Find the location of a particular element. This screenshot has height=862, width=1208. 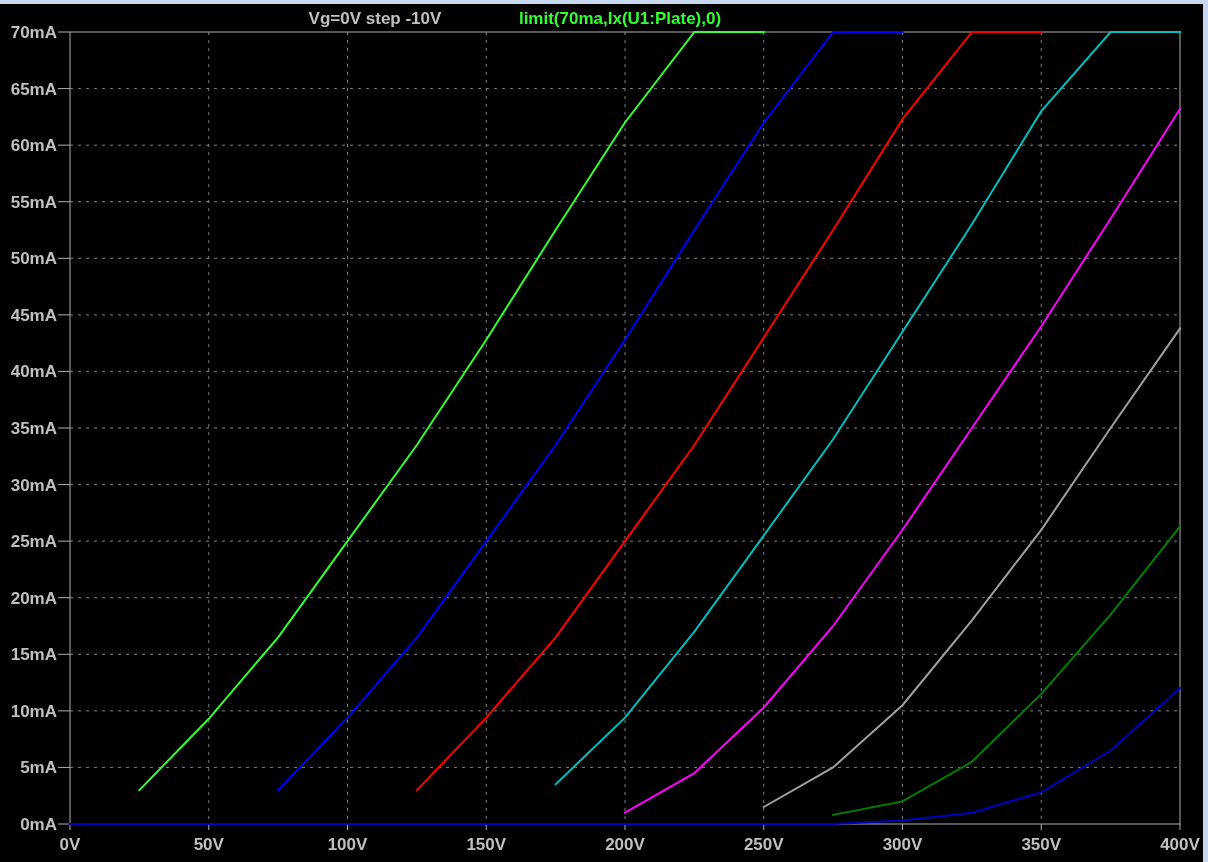

y-axis-label: 45mA is located at coordinates (33, 315).